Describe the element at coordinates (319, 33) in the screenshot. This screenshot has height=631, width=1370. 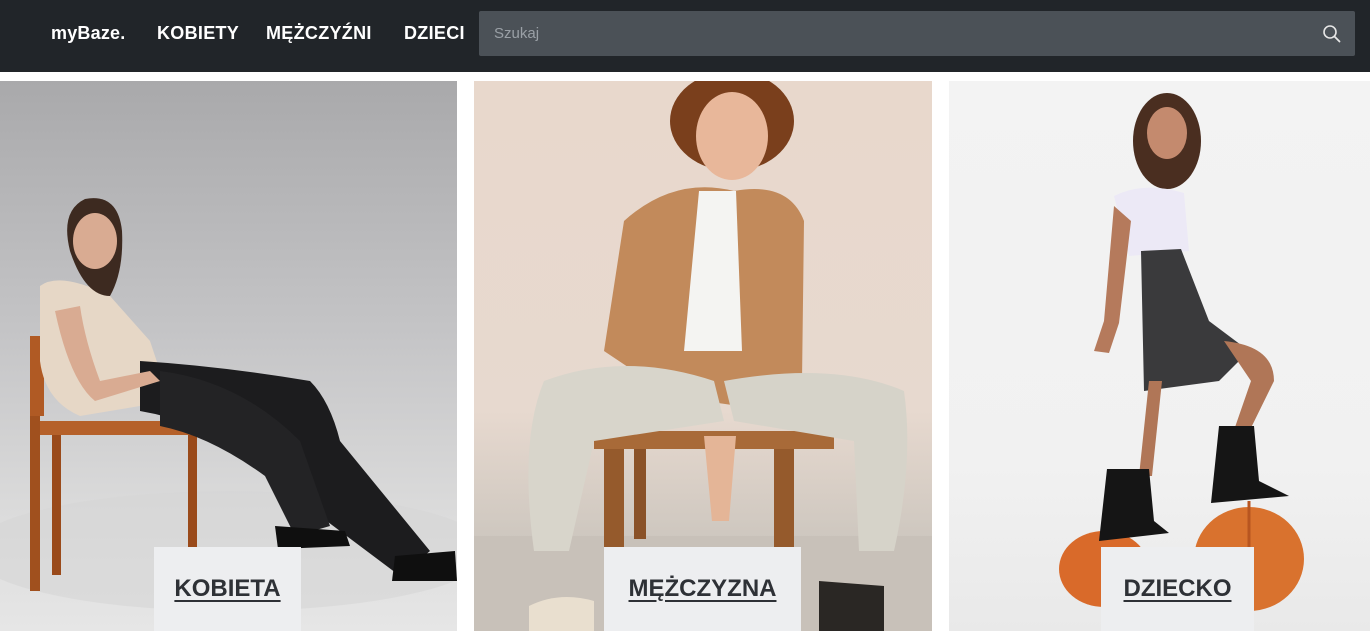
I see `nav-link-mezczyzni: MĘŻCZYŹNI` at that location.